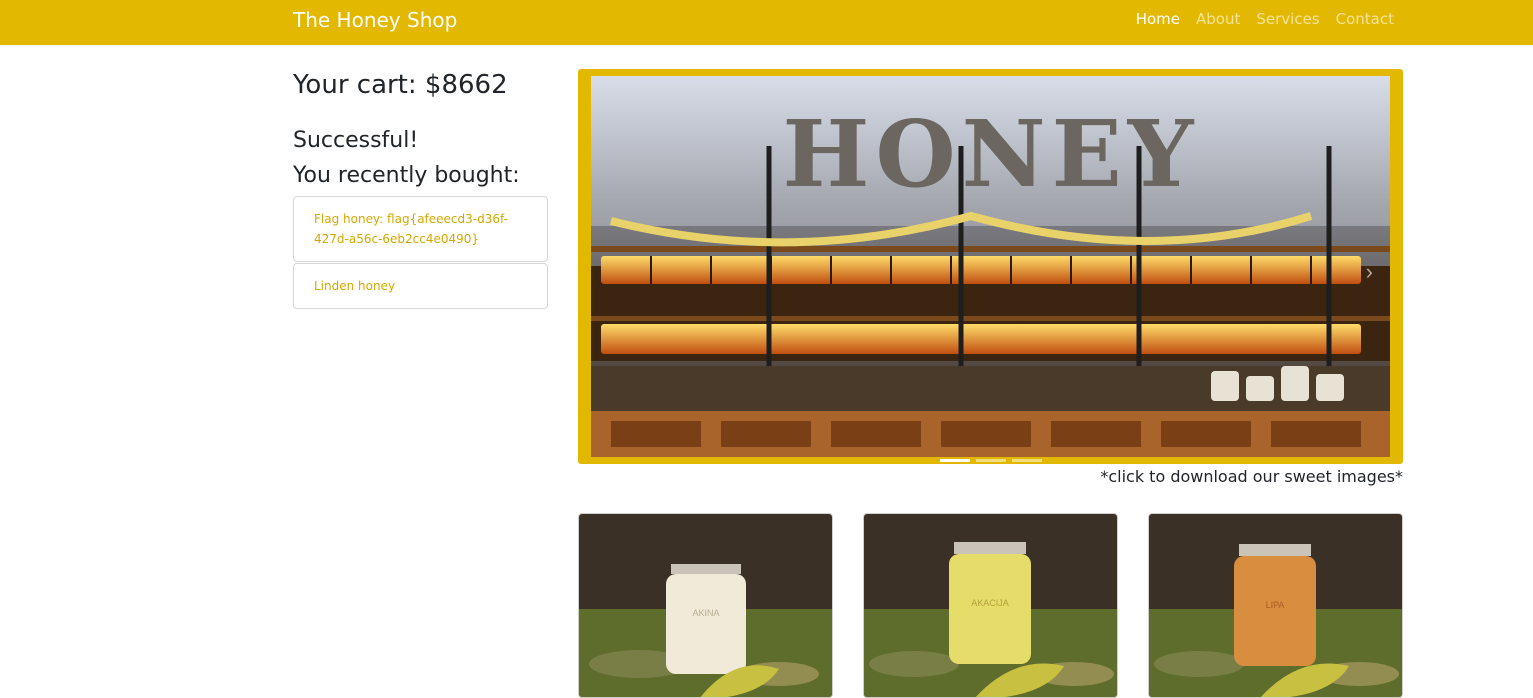  I want to click on nav-home: Home, so click(1158, 19).